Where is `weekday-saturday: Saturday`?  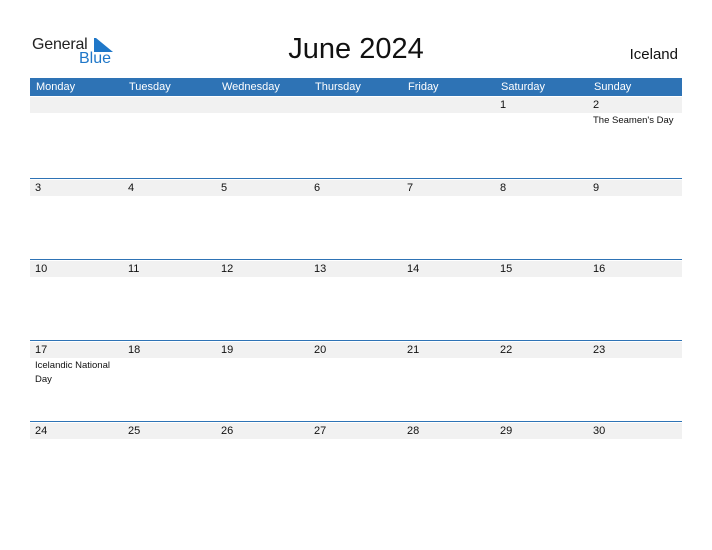
weekday-saturday: Saturday is located at coordinates (523, 87).